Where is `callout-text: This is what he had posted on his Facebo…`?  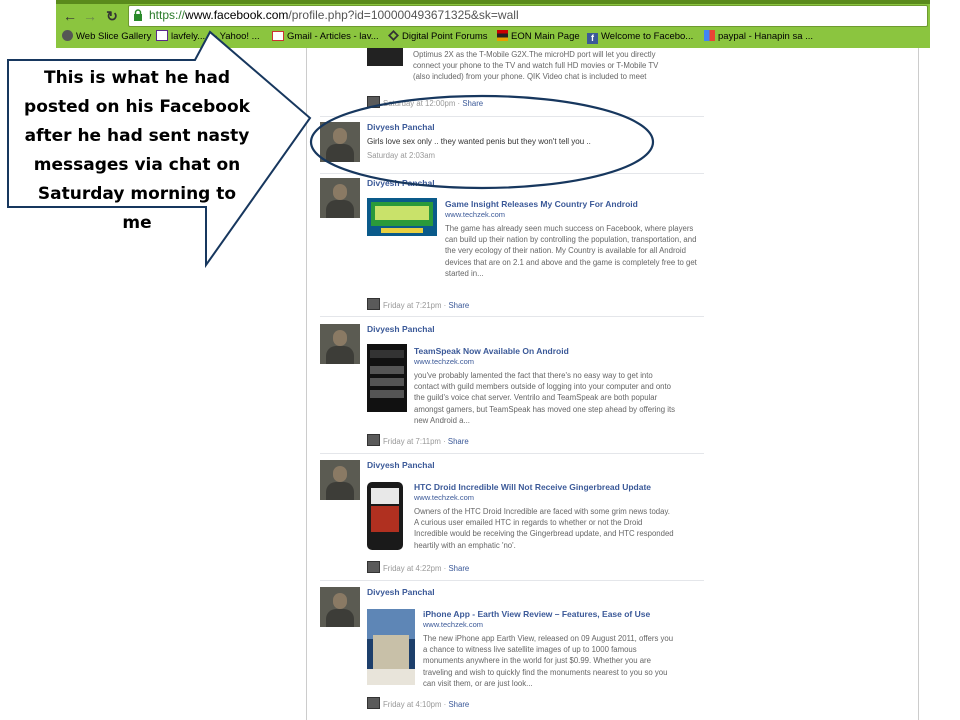 callout-text: This is what he had posted on his Facebo… is located at coordinates (137, 151).